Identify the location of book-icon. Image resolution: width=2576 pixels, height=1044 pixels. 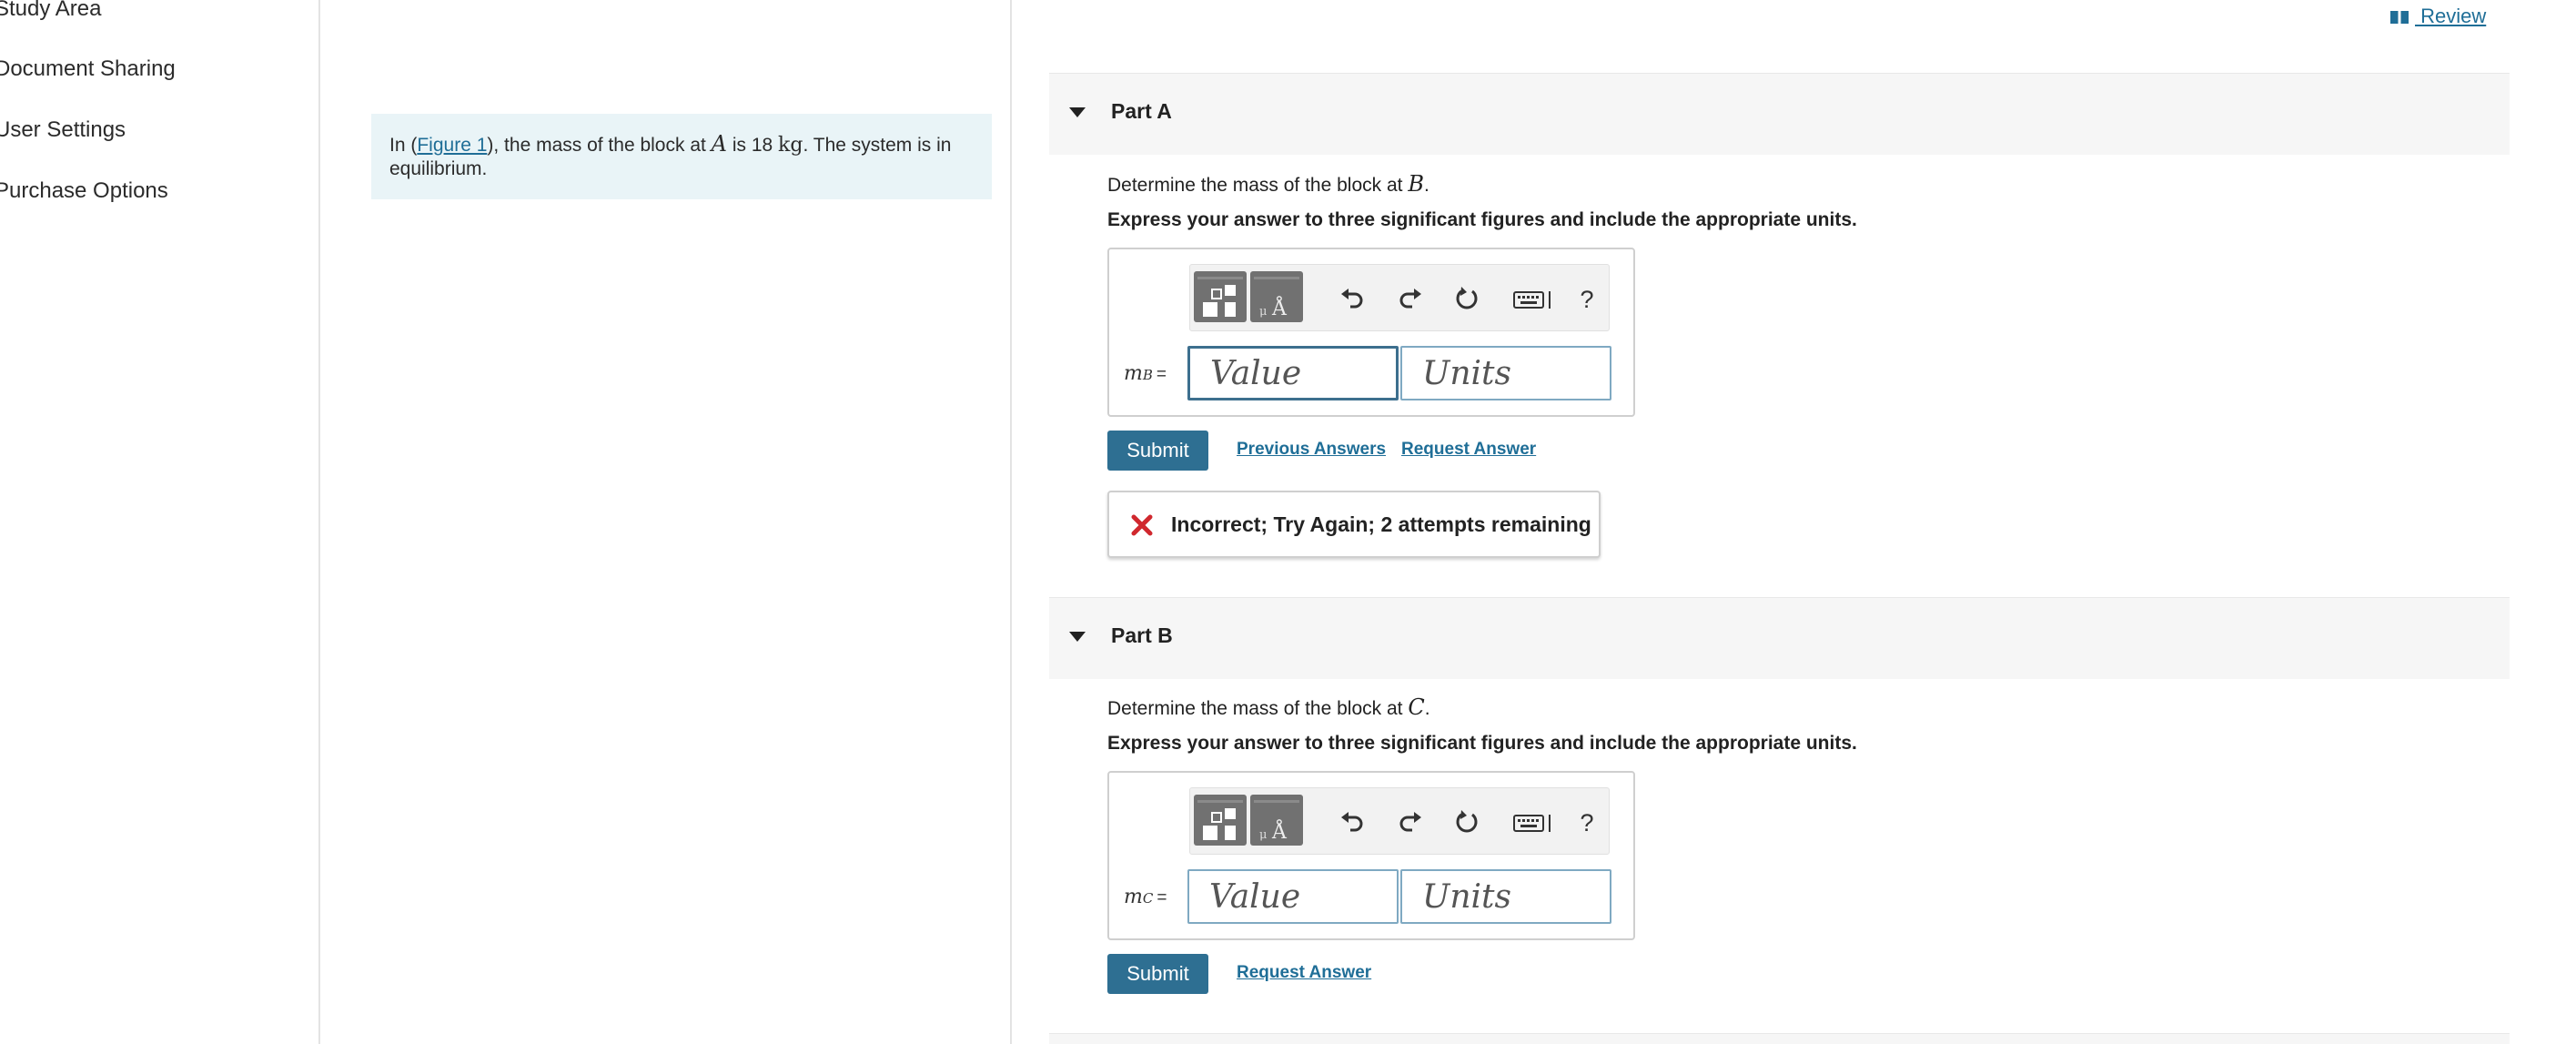
(2399, 17).